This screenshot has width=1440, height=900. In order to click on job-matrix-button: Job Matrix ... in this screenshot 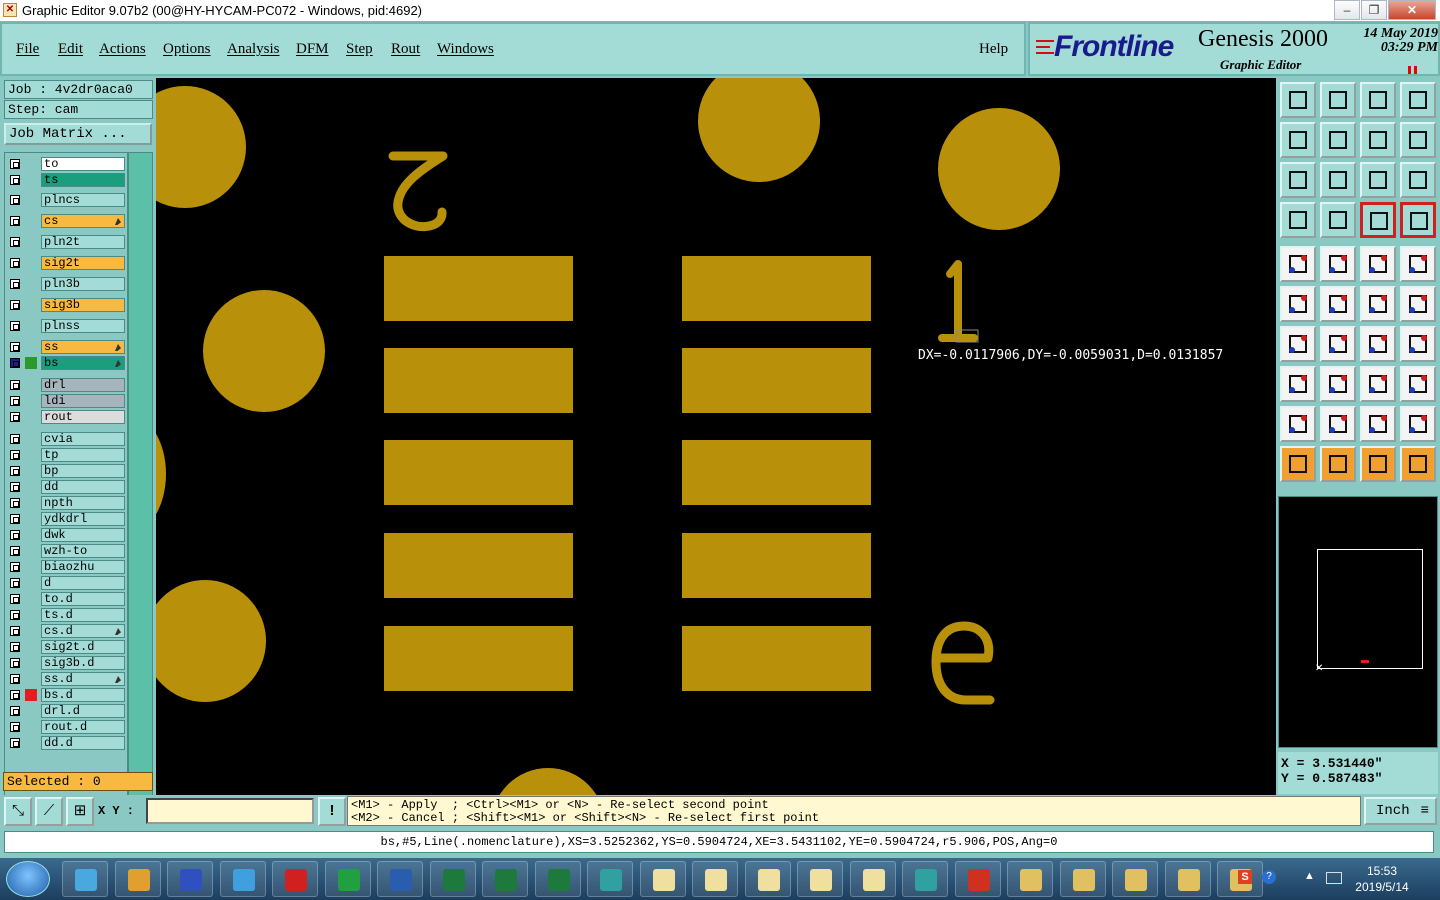, I will do `click(78, 134)`.